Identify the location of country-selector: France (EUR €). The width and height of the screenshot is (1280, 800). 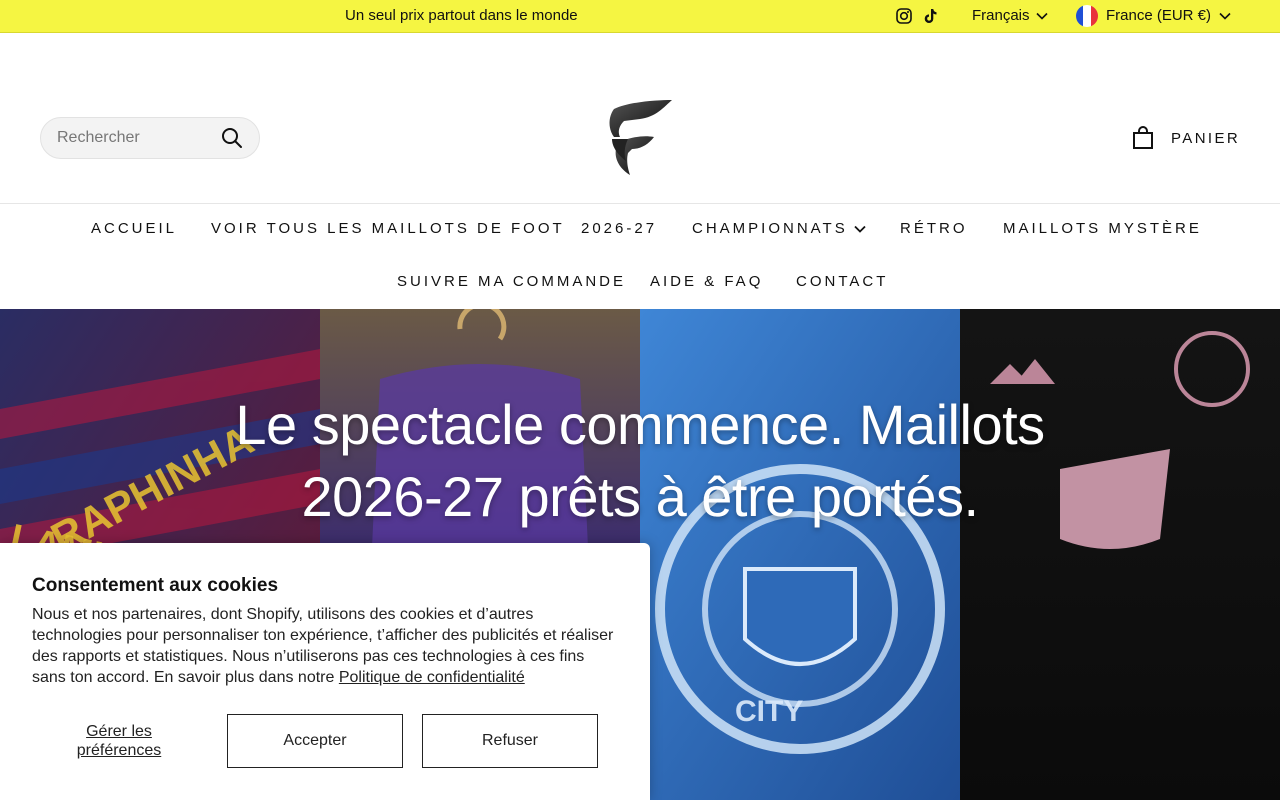
(1153, 16).